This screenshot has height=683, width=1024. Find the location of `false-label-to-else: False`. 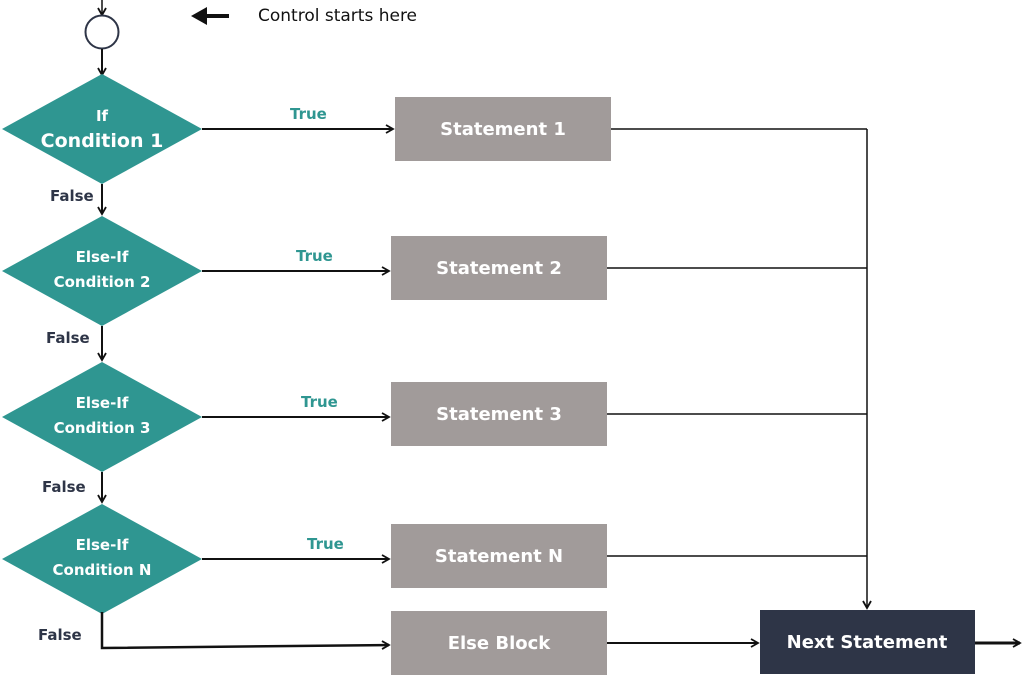

false-label-to-else: False is located at coordinates (60, 635).